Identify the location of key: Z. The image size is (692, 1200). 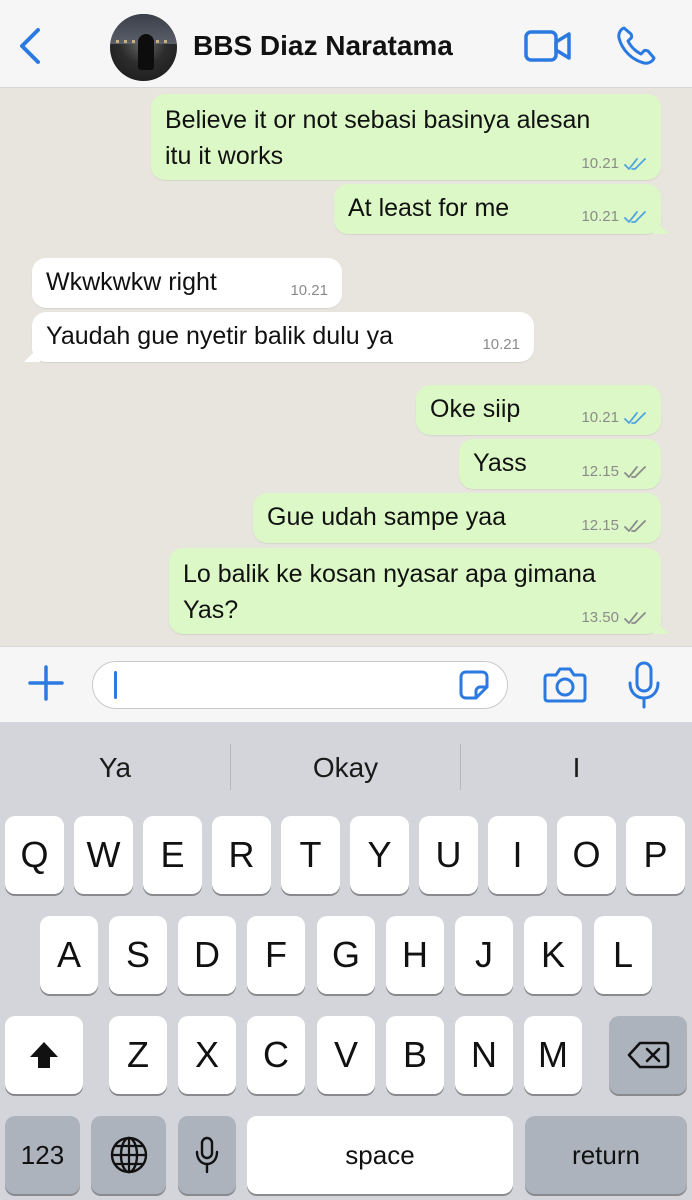
(138, 1055).